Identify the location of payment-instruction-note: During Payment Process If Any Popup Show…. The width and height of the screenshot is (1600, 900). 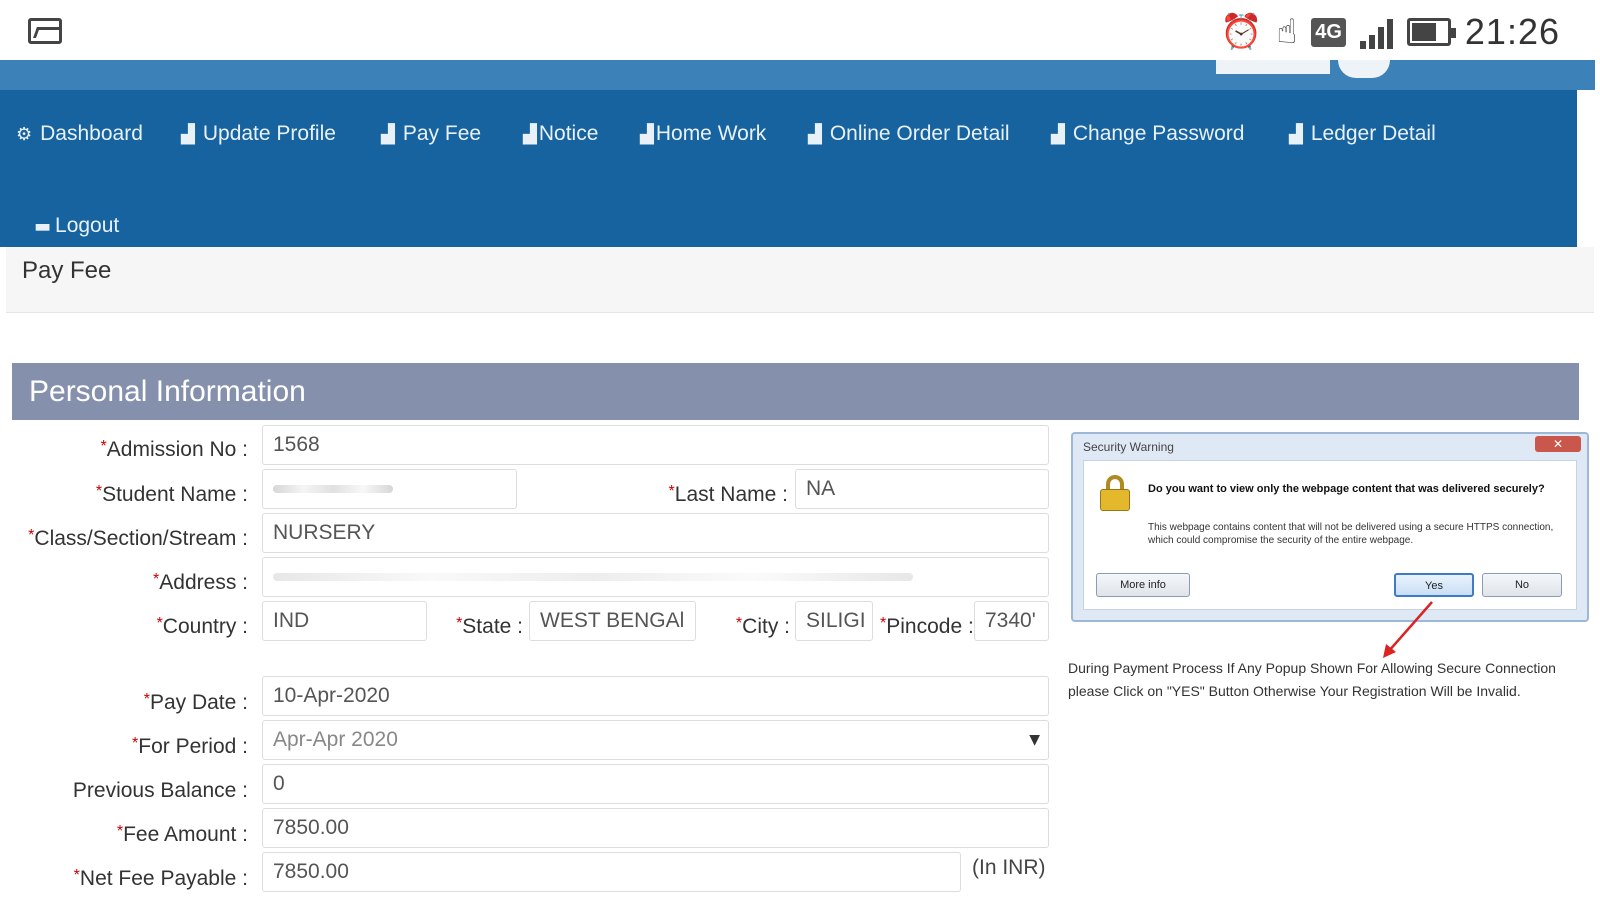
(1312, 679).